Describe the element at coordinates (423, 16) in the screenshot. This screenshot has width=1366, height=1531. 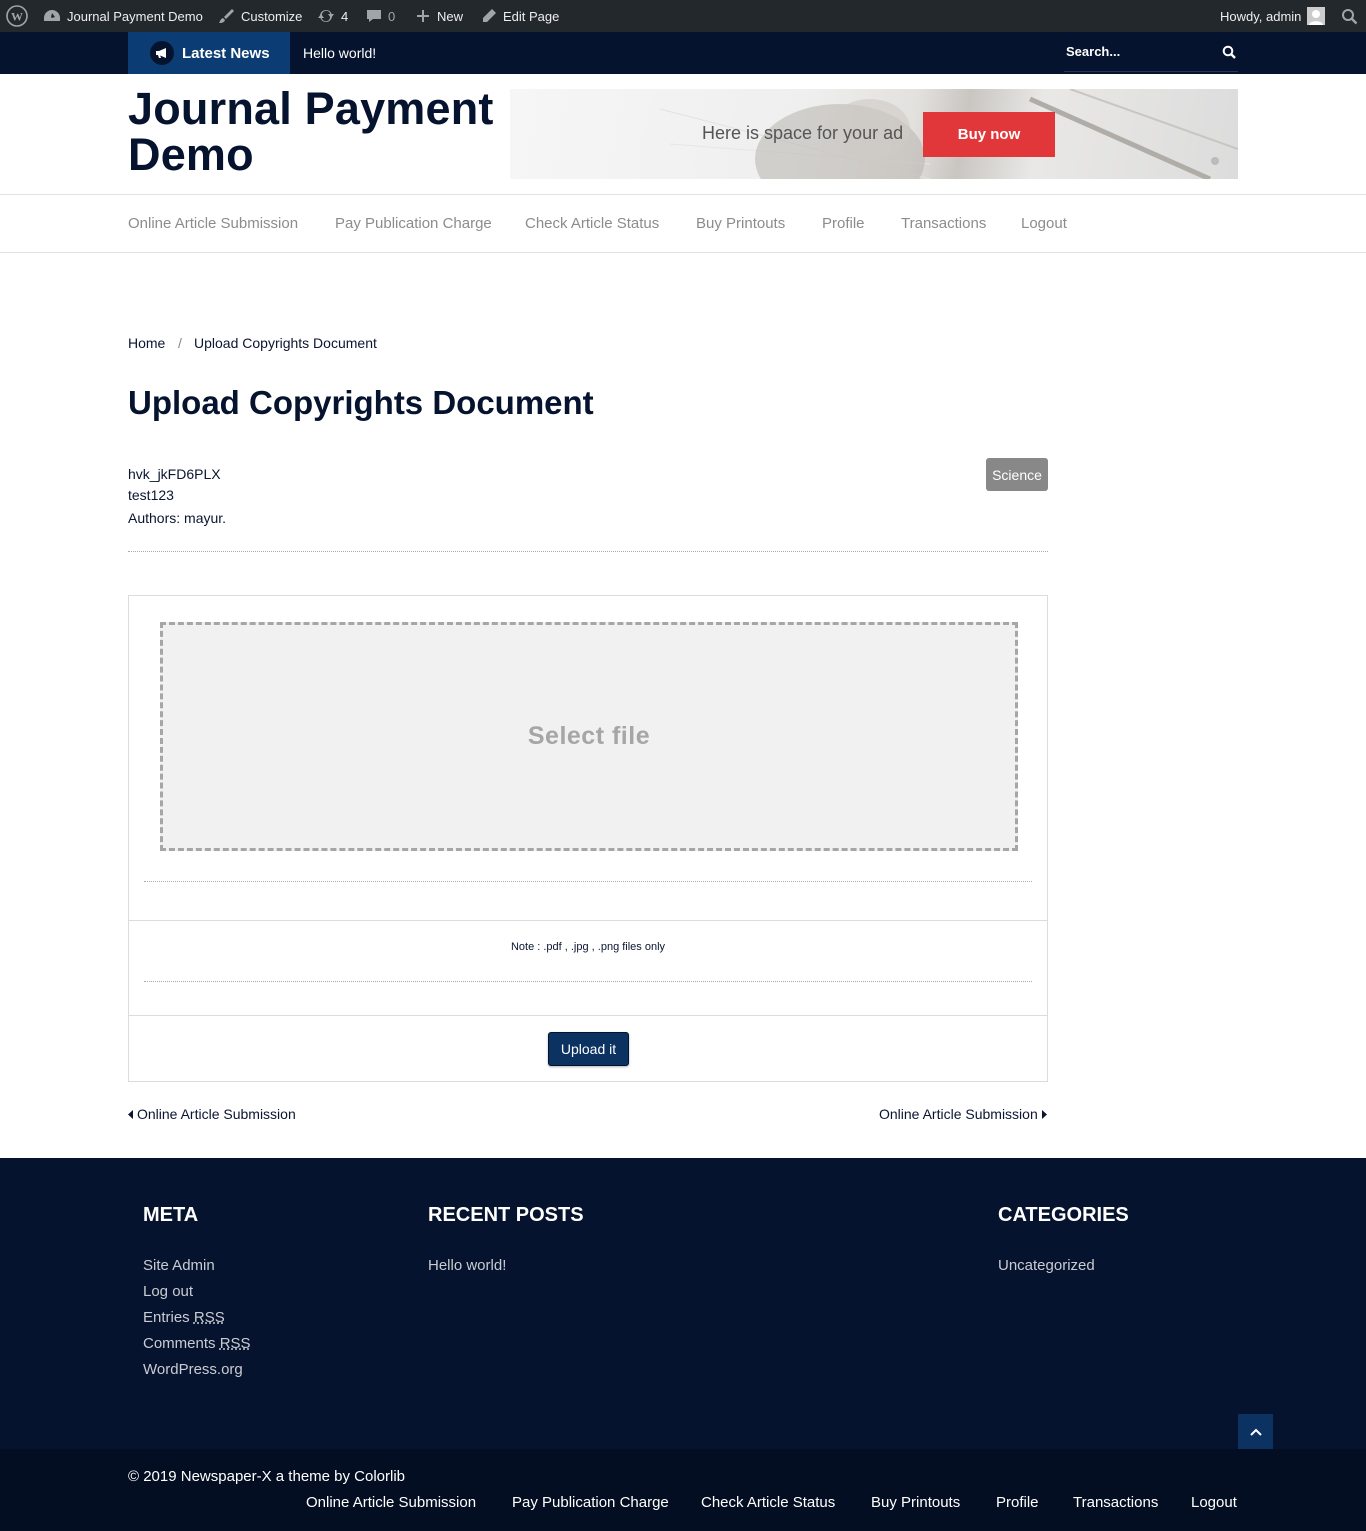
I see `plus-icon` at that location.